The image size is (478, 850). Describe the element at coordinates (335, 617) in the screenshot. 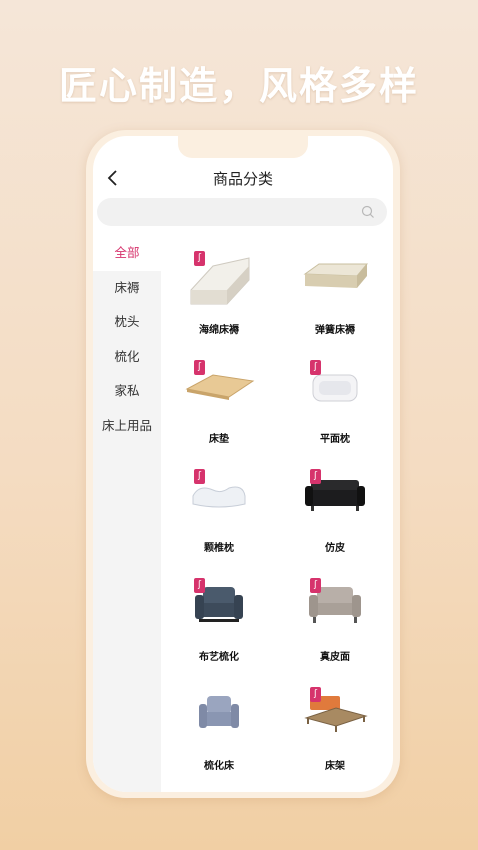

I see `product-card: ʃ 真皮面` at that location.